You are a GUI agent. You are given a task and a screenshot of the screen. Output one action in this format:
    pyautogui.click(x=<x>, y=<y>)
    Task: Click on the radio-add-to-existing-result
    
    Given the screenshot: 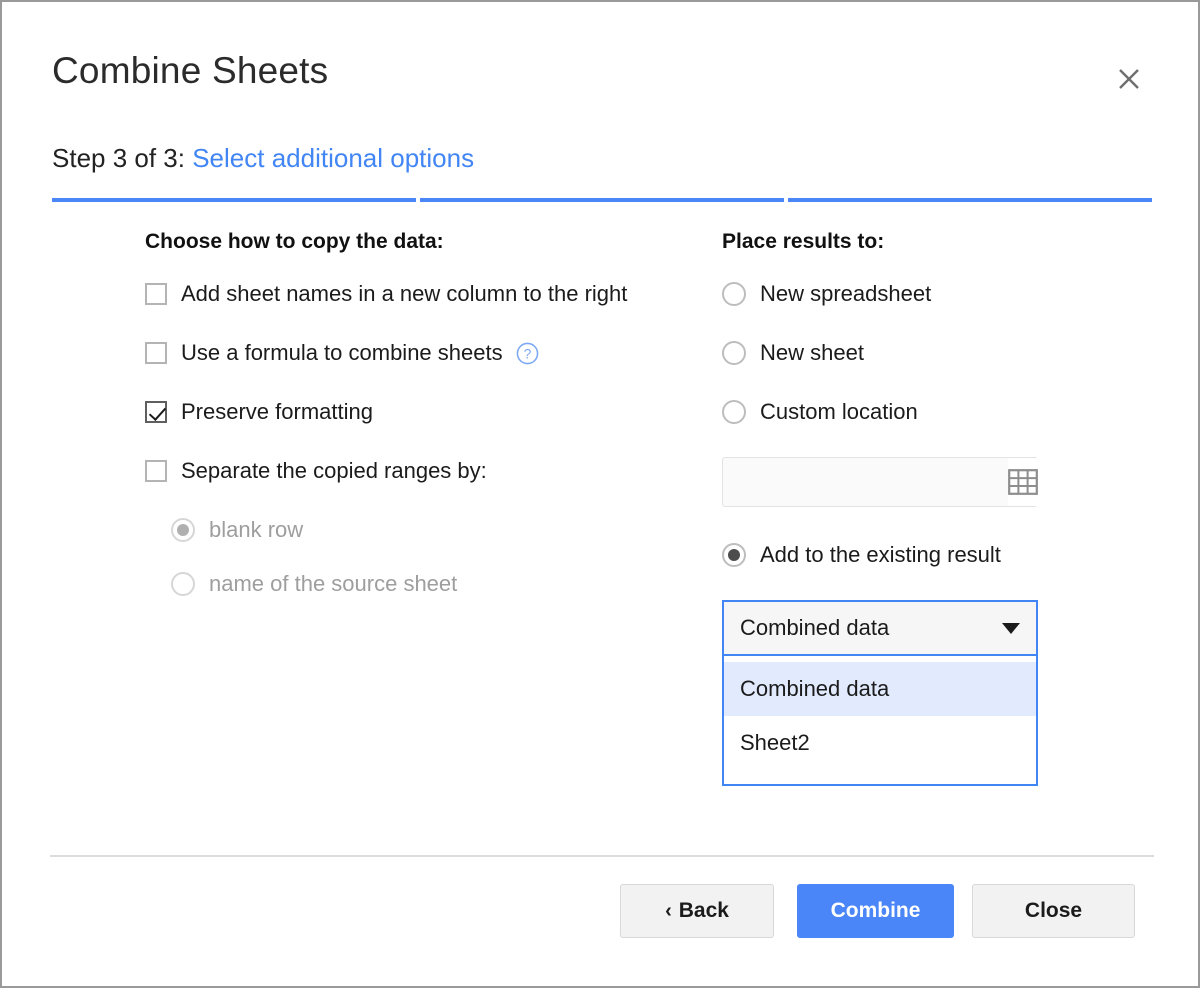 What is the action you would take?
    pyautogui.click(x=734, y=555)
    